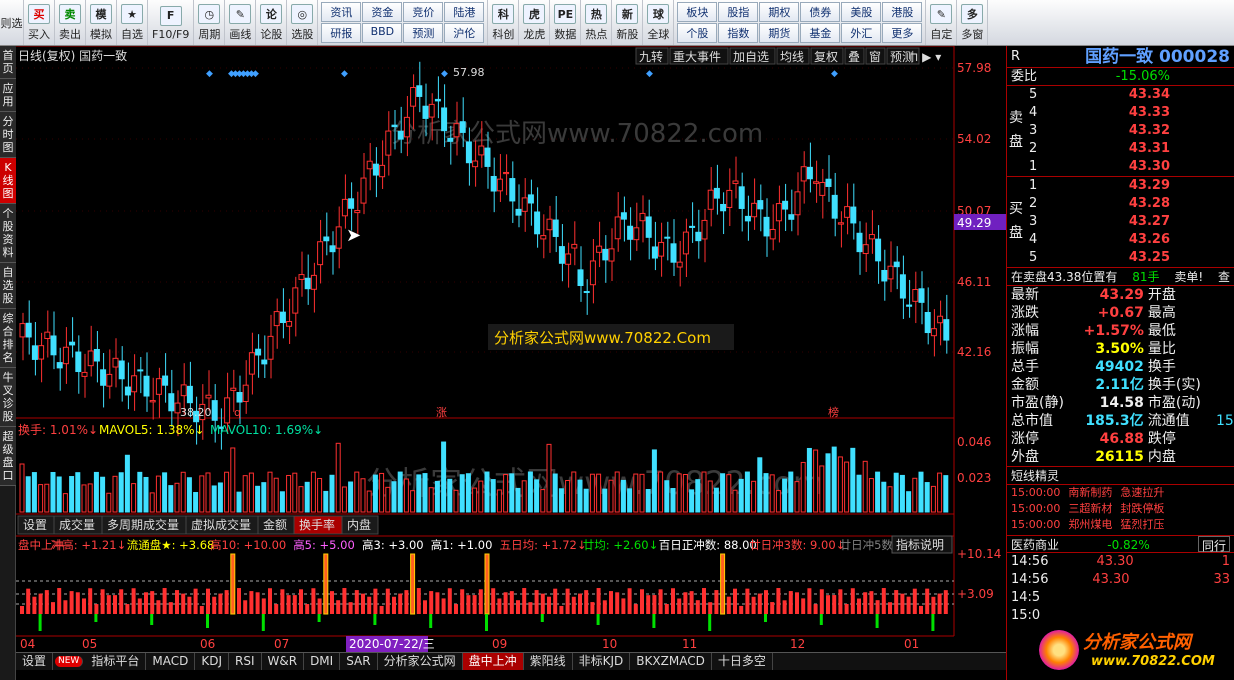 This screenshot has width=1234, height=680. What do you see at coordinates (464, 12) in the screenshot?
I see `toolbar-grid-btn: 陆港` at bounding box center [464, 12].